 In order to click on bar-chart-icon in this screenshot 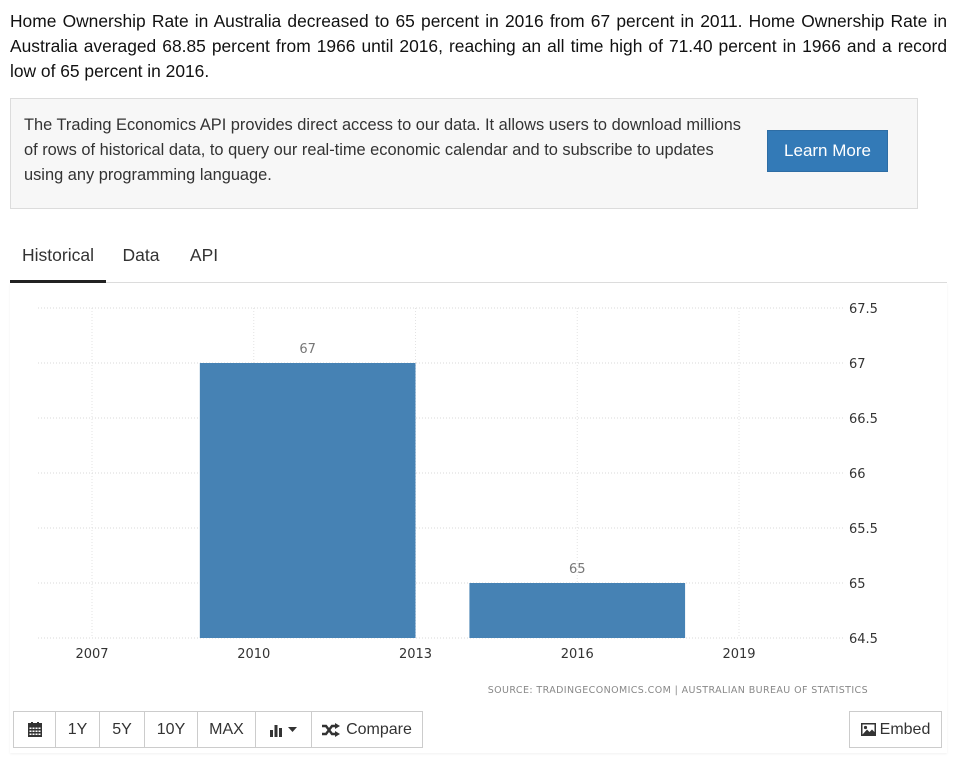, I will do `click(278, 730)`.